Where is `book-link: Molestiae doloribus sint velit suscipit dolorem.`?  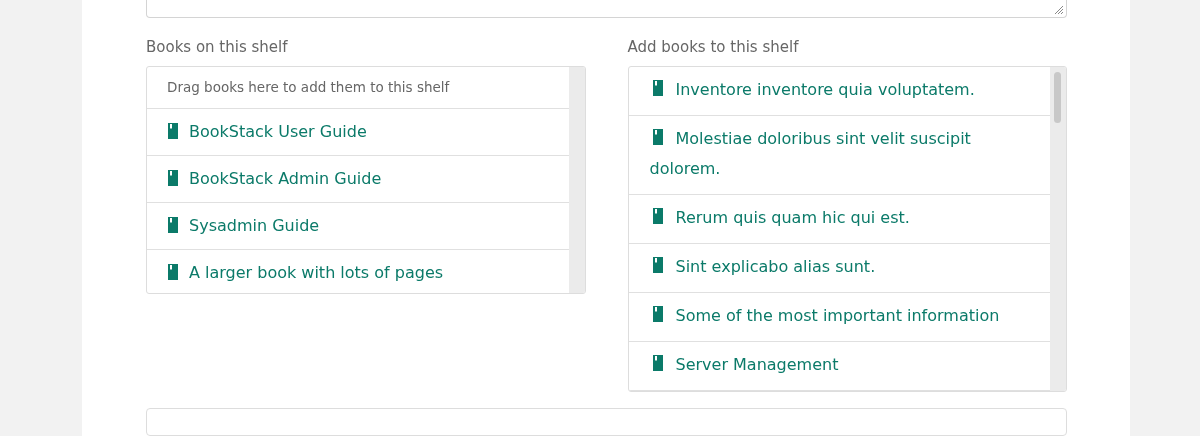
book-link: Molestiae doloribus sint velit suscipit dolorem. is located at coordinates (839, 154).